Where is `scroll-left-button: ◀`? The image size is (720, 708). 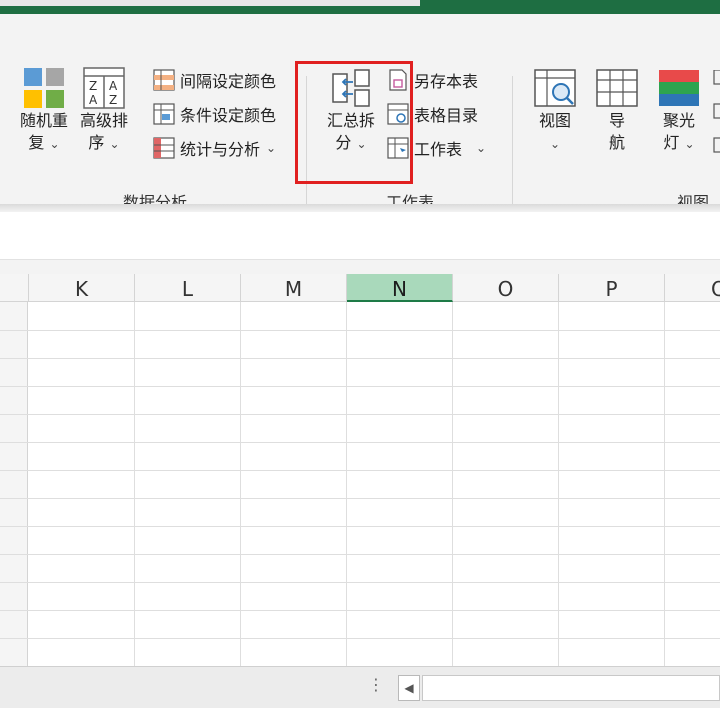 scroll-left-button: ◀ is located at coordinates (409, 688).